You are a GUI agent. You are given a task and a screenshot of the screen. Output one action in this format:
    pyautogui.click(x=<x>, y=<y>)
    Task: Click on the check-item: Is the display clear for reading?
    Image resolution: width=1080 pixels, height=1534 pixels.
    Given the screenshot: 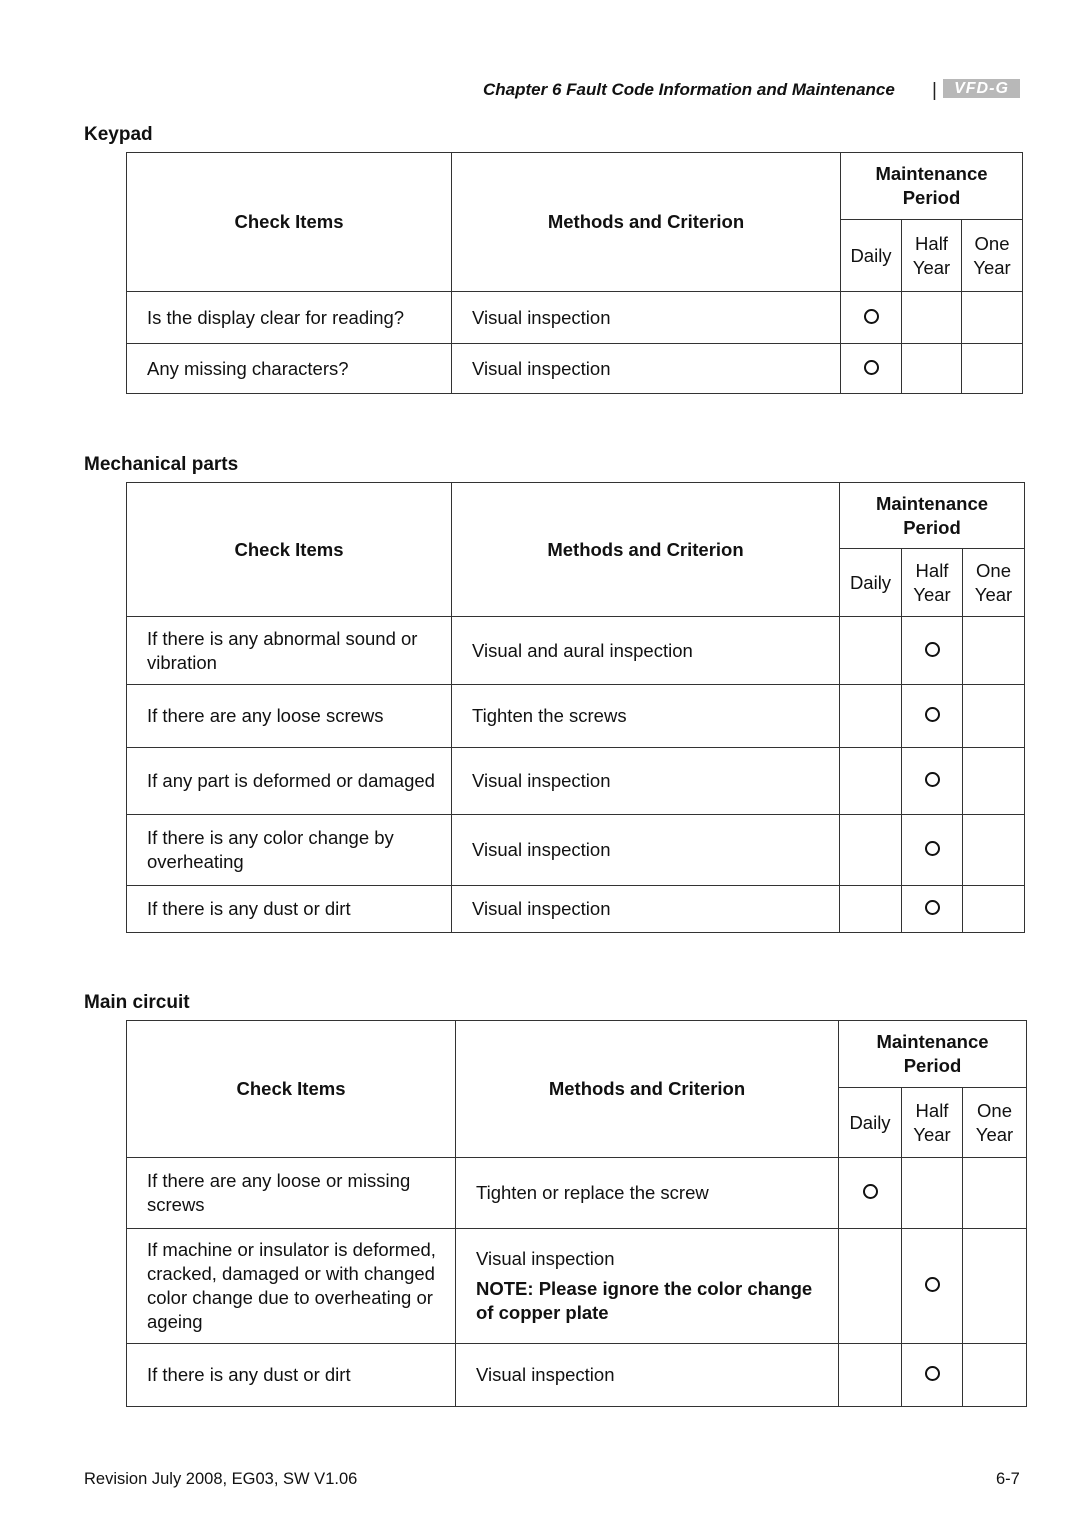 What is the action you would take?
    pyautogui.click(x=289, y=317)
    